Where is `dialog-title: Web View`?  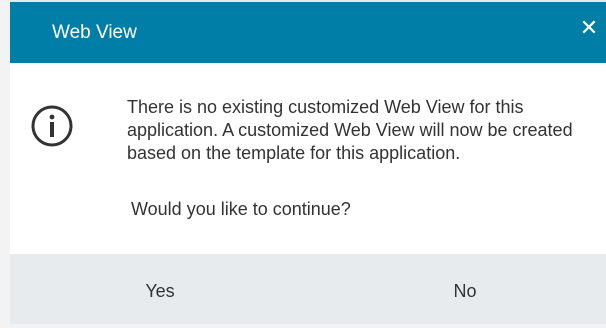
dialog-title: Web View is located at coordinates (94, 32).